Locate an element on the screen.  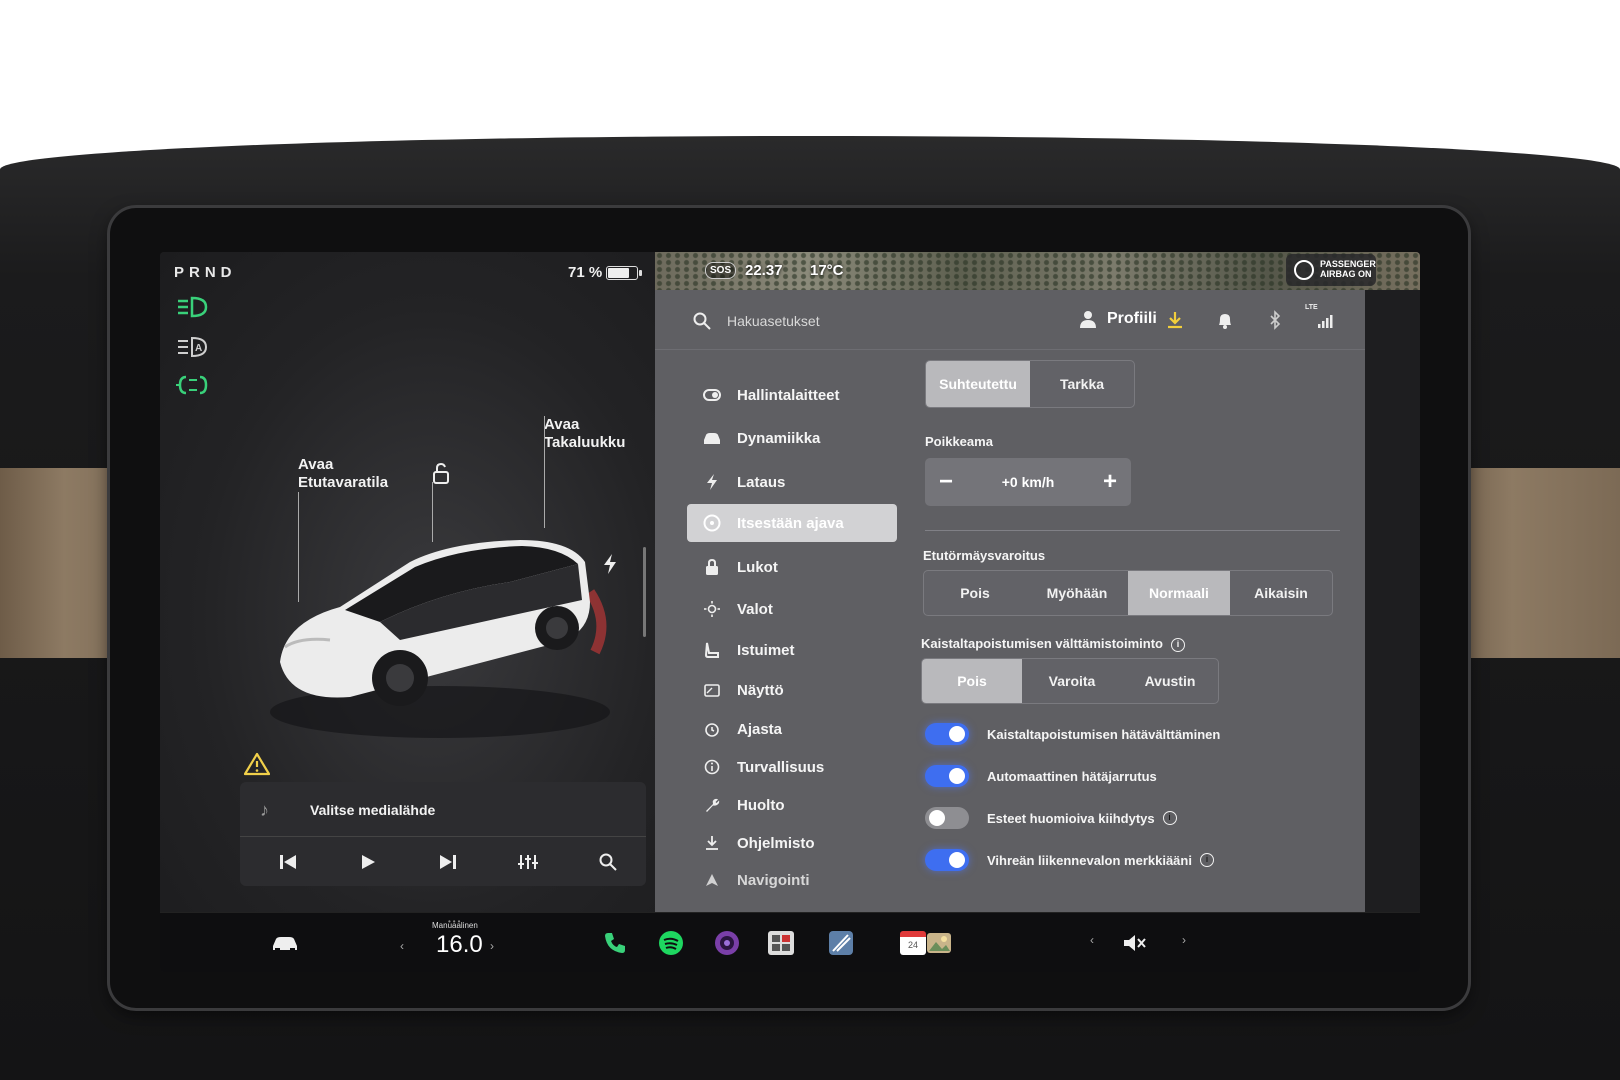
unlock-icon is located at coordinates (441, 473).